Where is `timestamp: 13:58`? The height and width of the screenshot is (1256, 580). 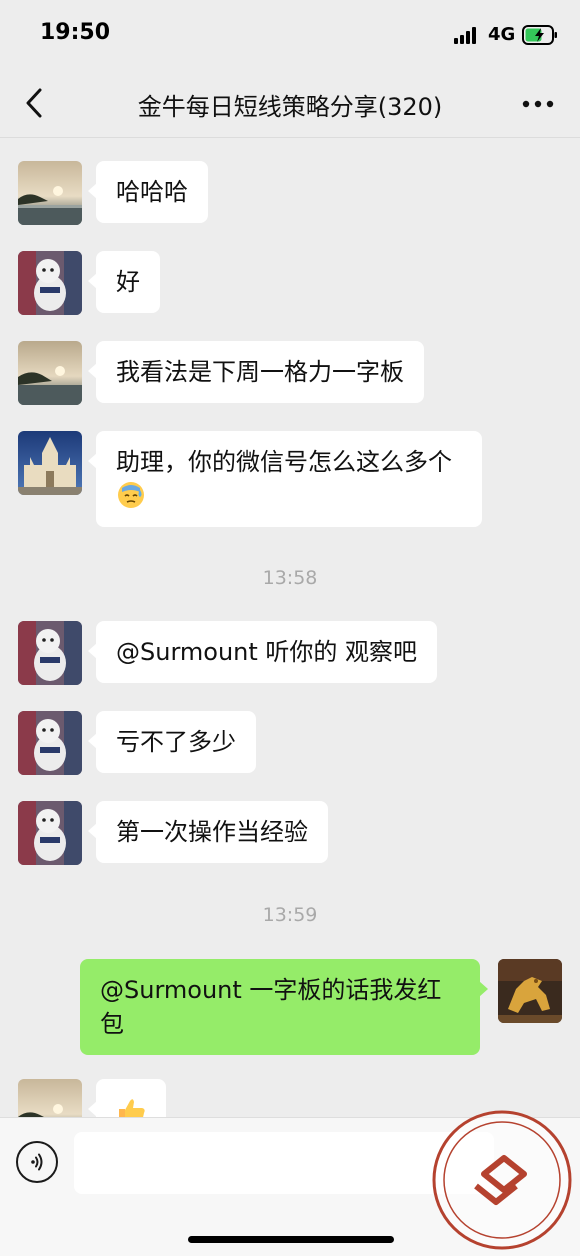
timestamp: 13:58 is located at coordinates (290, 578).